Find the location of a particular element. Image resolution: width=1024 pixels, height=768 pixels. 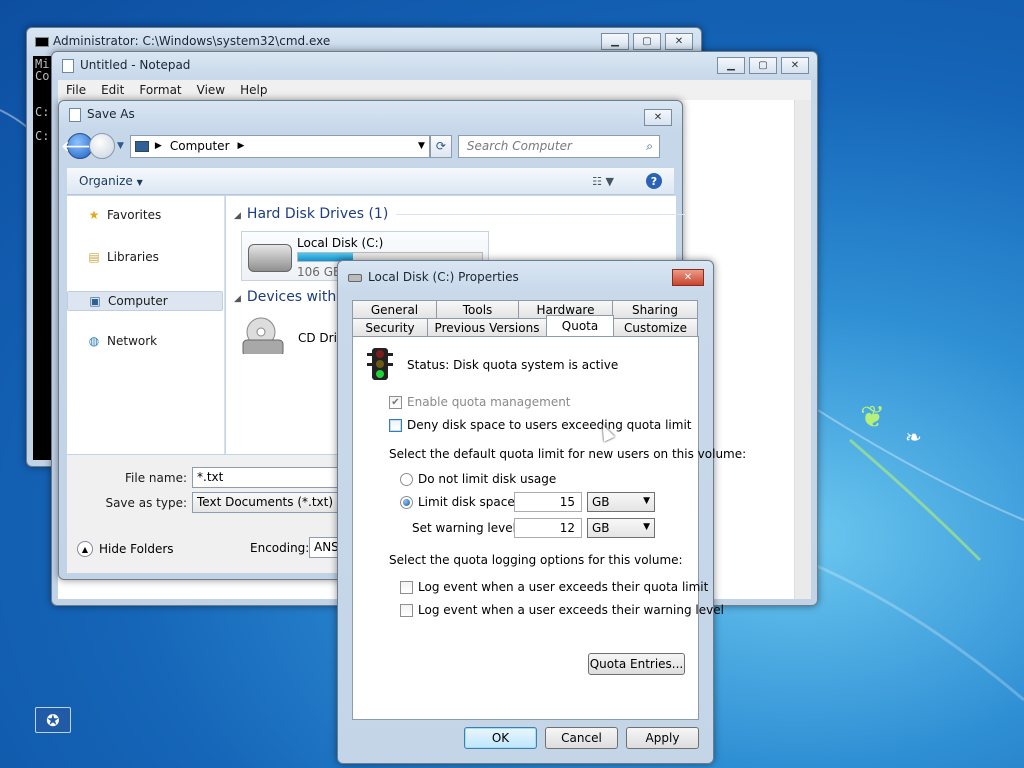

navigation-row: 🡐 ▼ ▶ Computer ▶ ▼ ⟳ Search Computer ⌕ is located at coordinates (367, 146).